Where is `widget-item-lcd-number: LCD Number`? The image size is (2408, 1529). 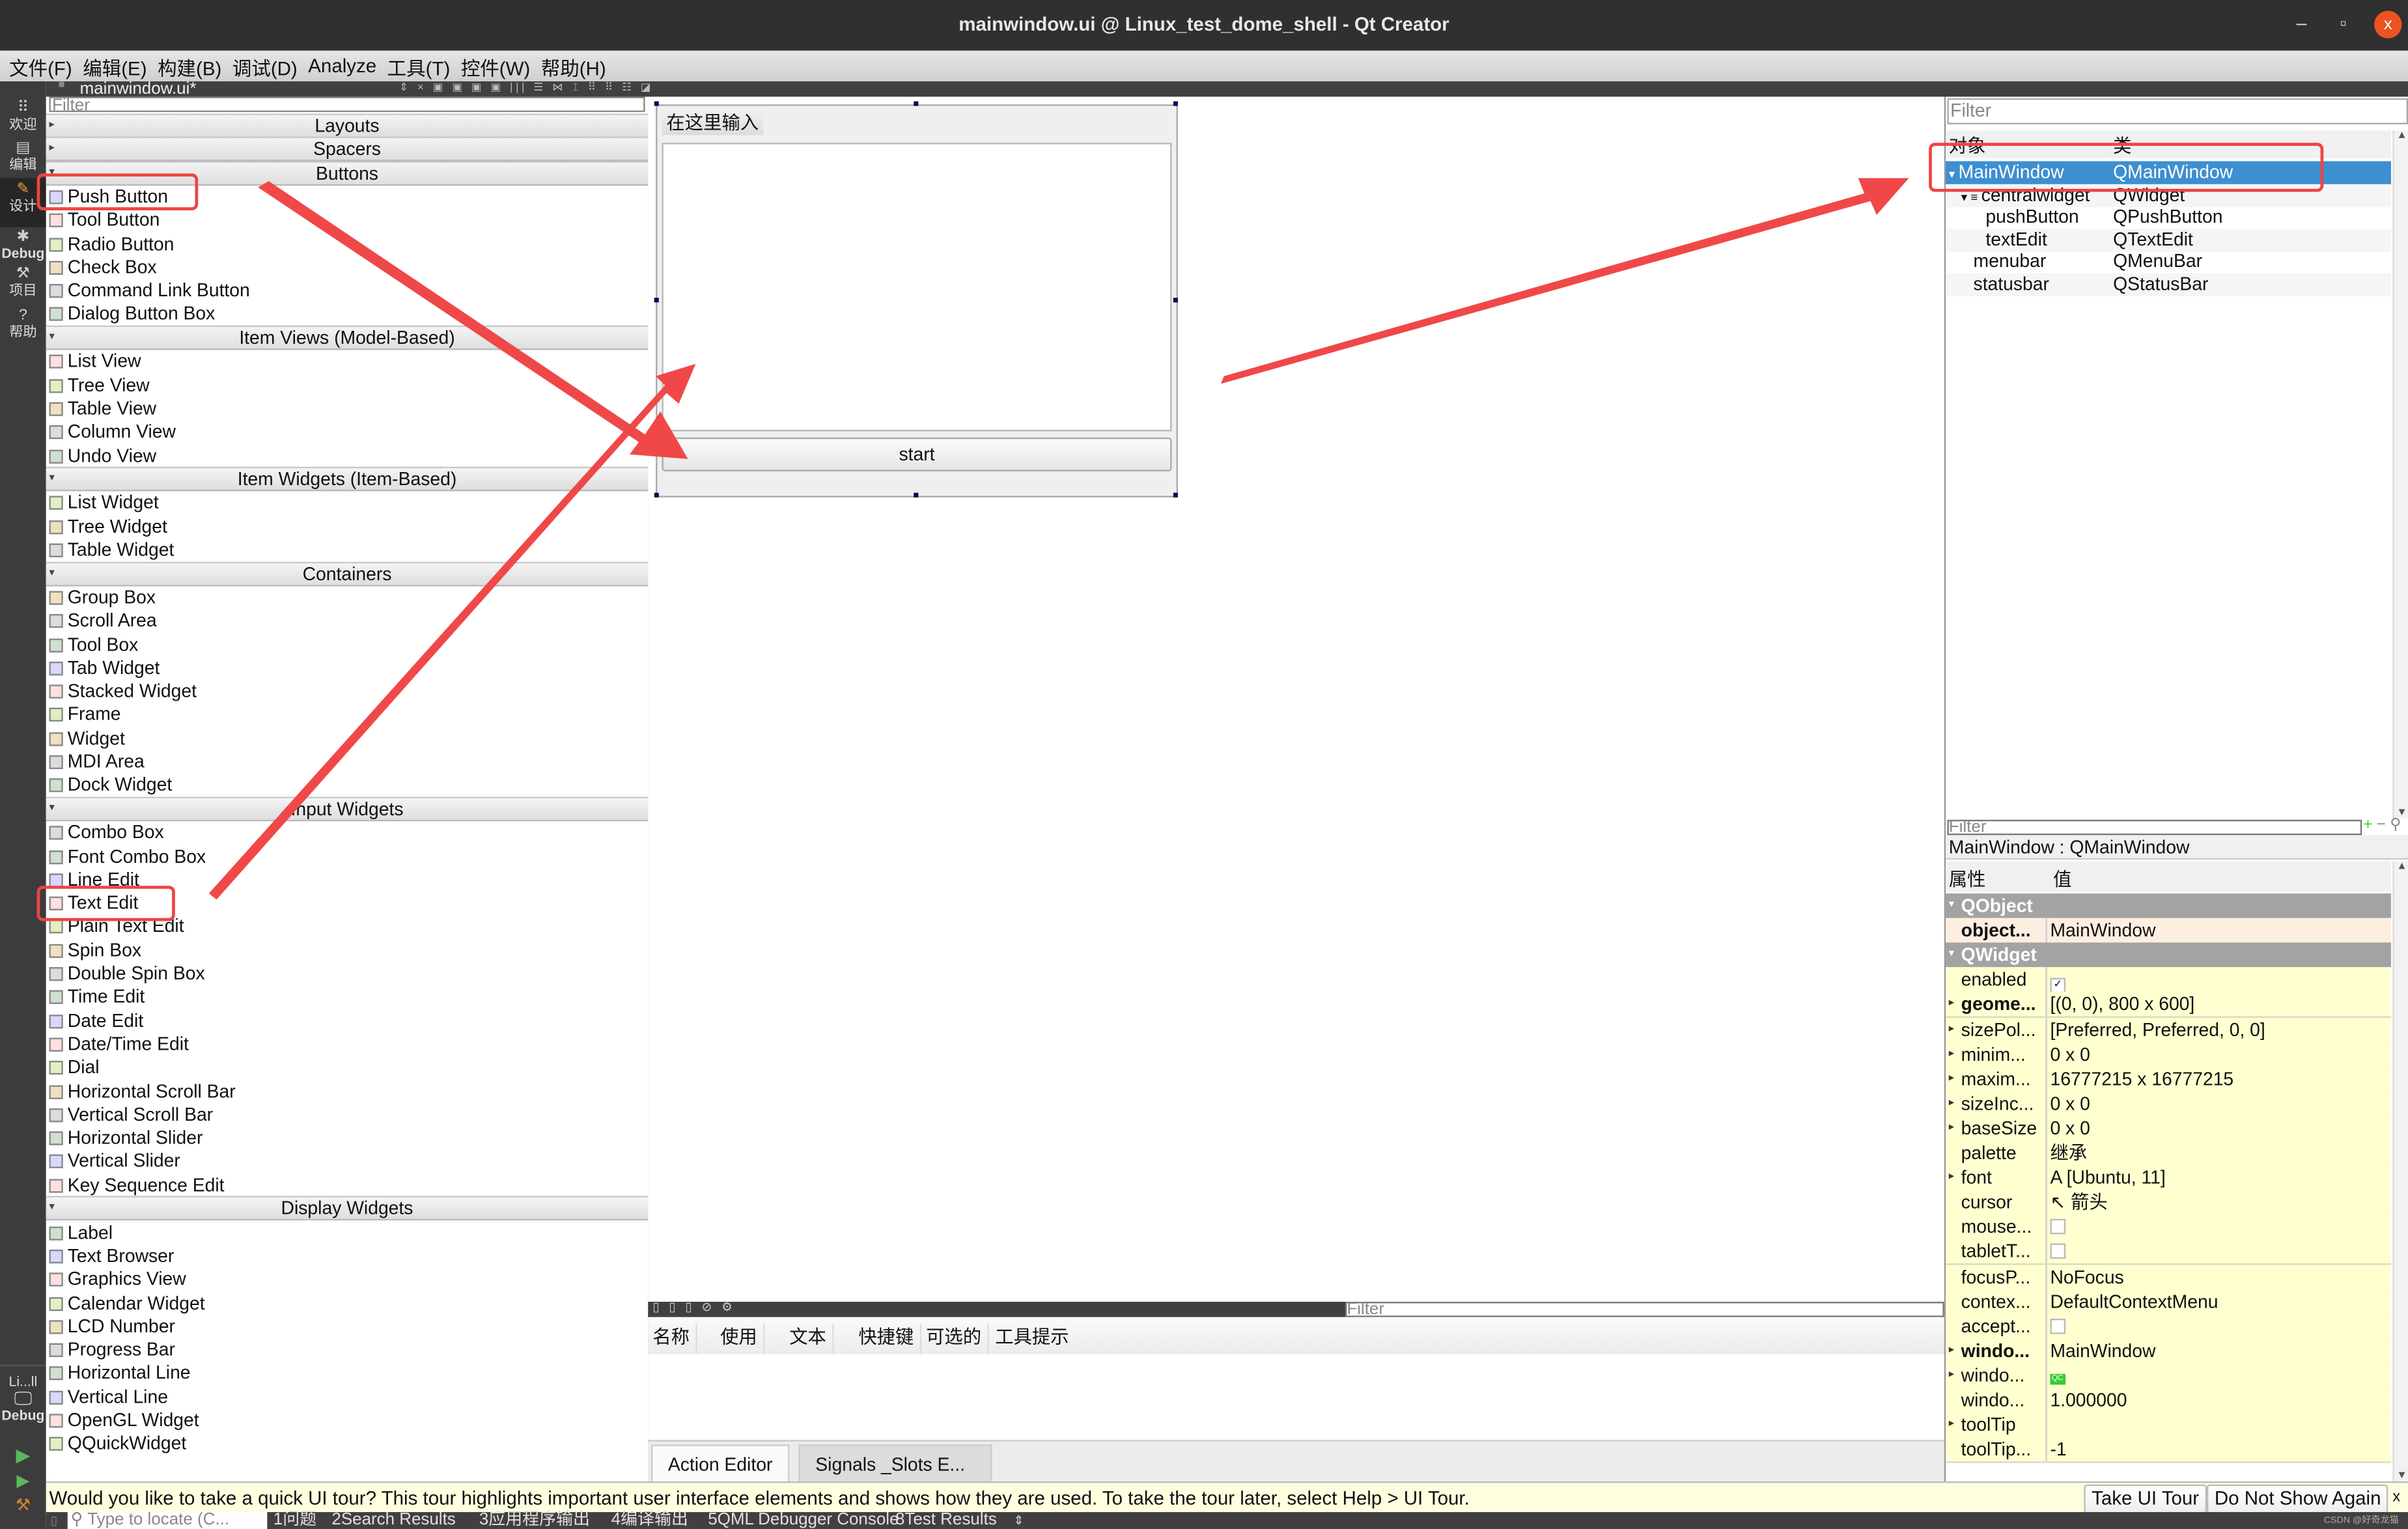 widget-item-lcd-number: LCD Number is located at coordinates (112, 1326).